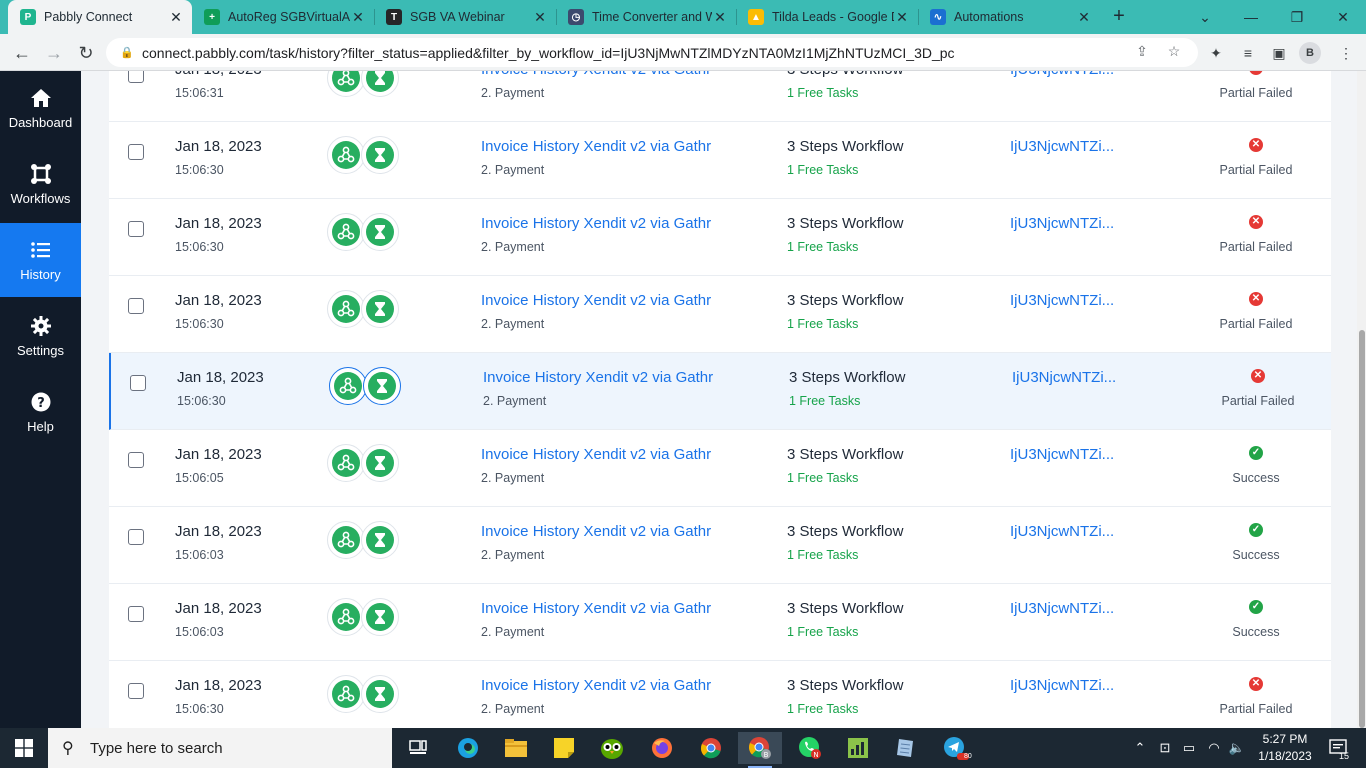 Image resolution: width=1366 pixels, height=768 pixels. I want to click on back-arrow-icon: ←, so click(22, 53).